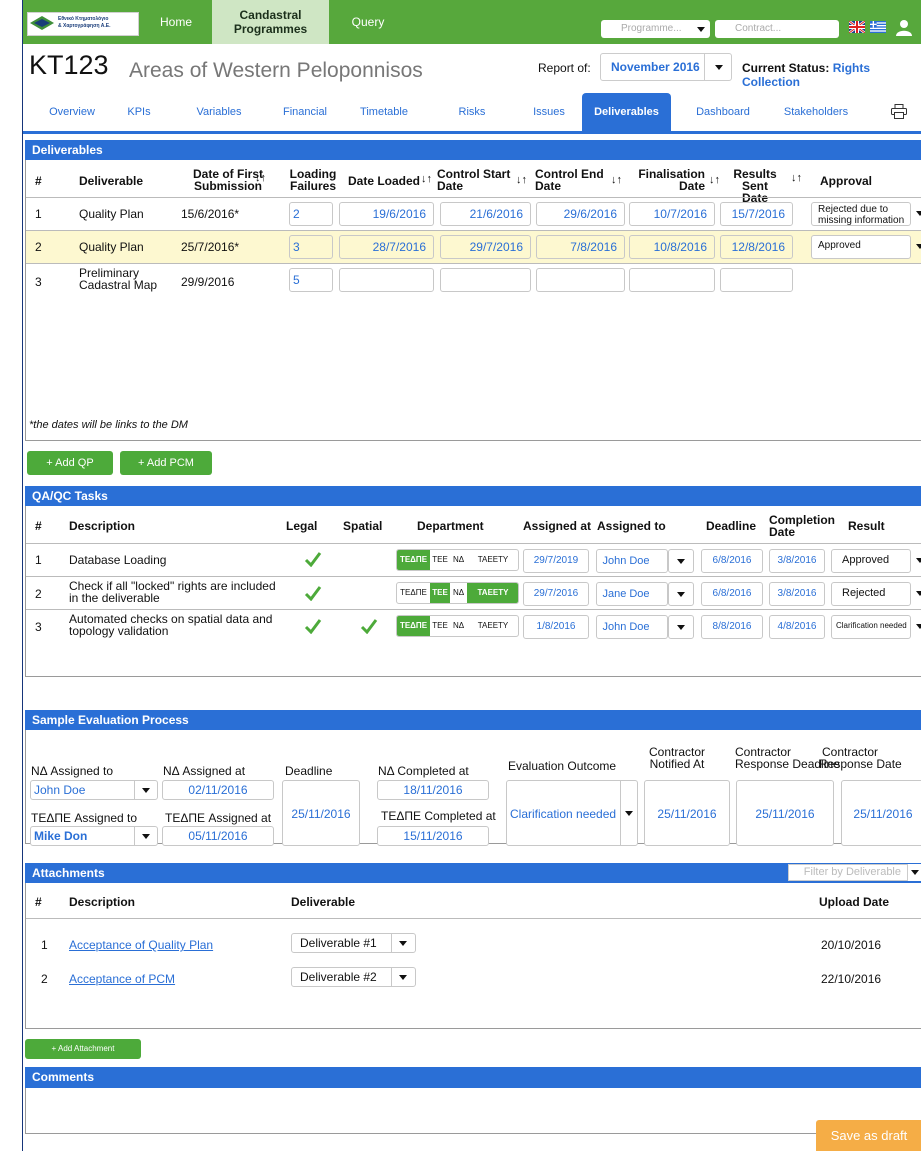 Image resolution: width=921 pixels, height=1151 pixels. I want to click on contractor-response-deadline-field: 25/11/2016, so click(785, 813).